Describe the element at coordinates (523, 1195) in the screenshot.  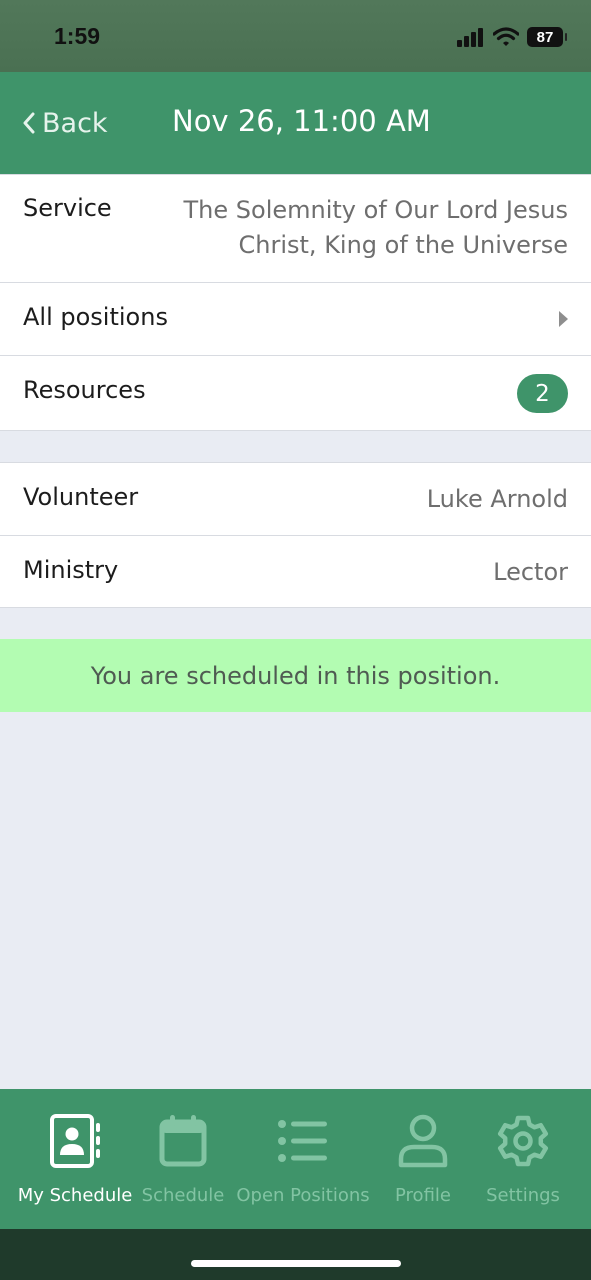
I see `tab-label: Settings` at that location.